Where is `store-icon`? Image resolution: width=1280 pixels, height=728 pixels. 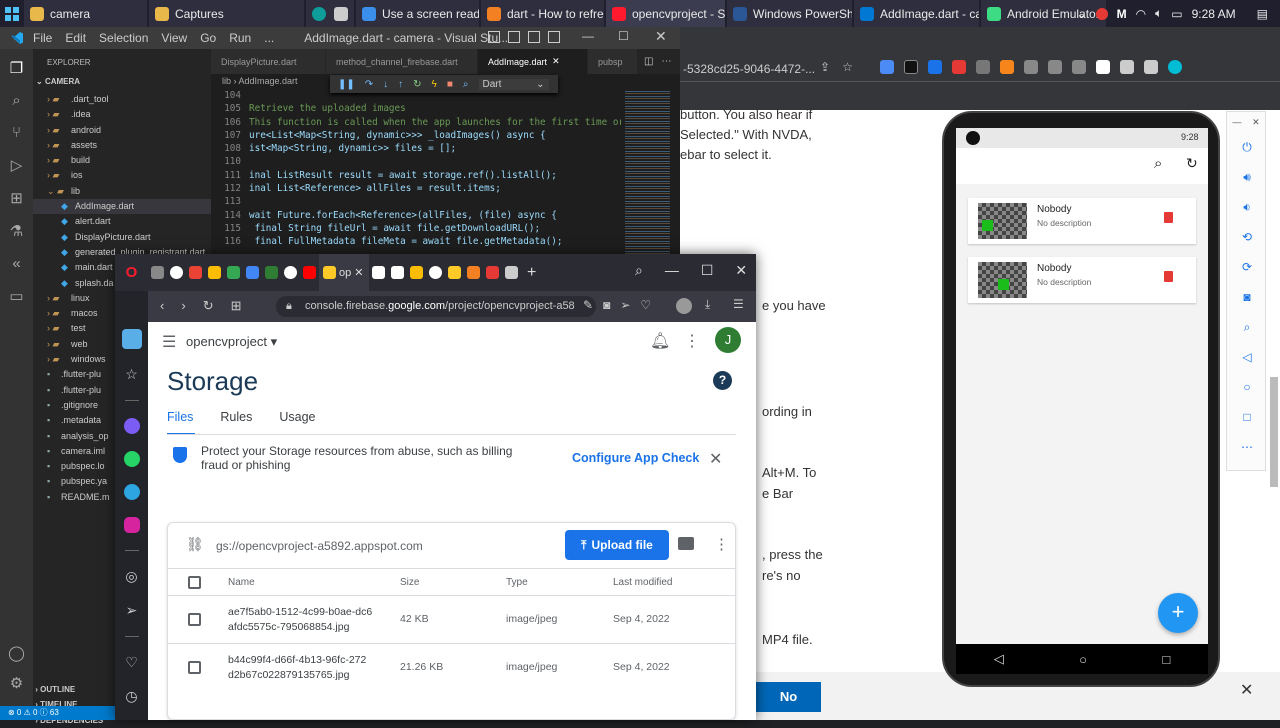 store-icon is located at coordinates (341, 13).